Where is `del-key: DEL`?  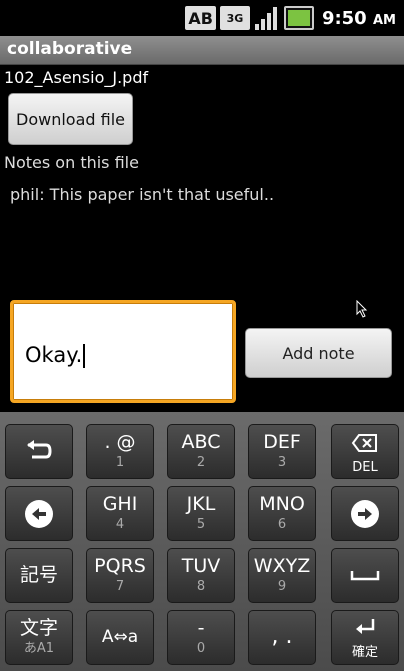 del-key: DEL is located at coordinates (365, 451).